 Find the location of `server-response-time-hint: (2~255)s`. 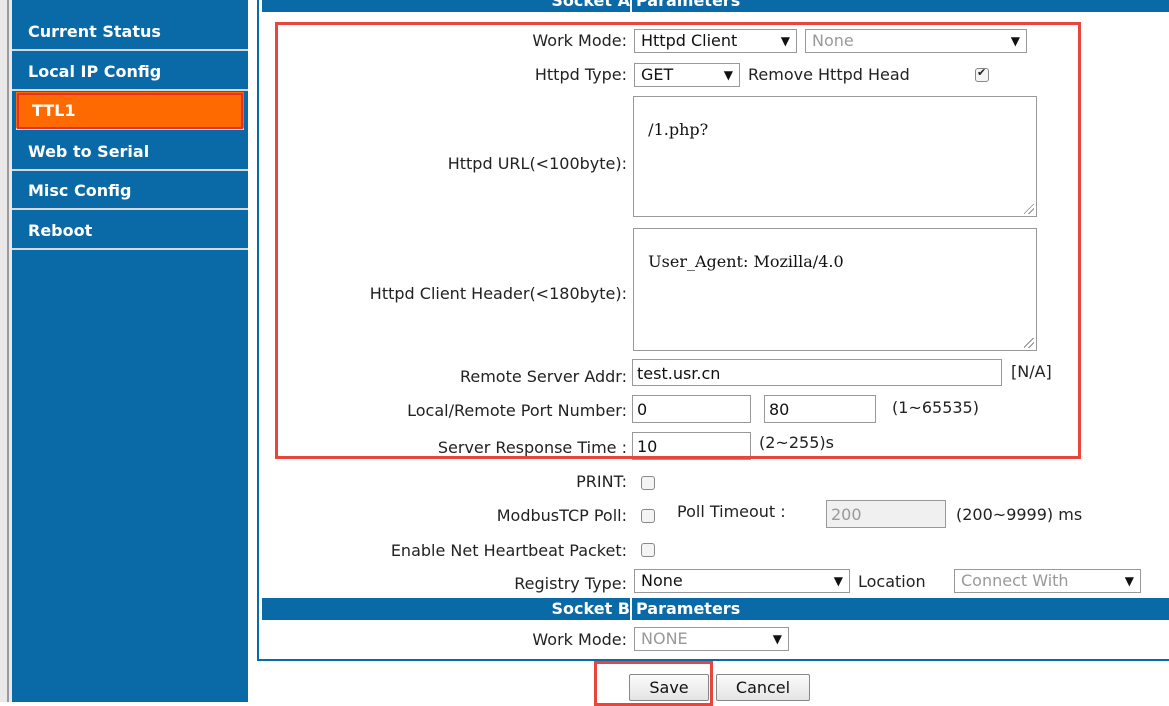

server-response-time-hint: (2~255)s is located at coordinates (796, 442).